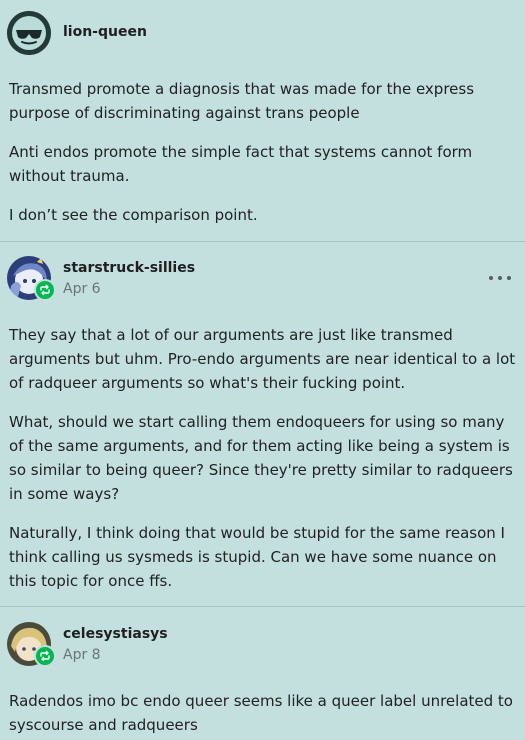  What do you see at coordinates (82, 655) in the screenshot?
I see `post-date: Apr 8` at bounding box center [82, 655].